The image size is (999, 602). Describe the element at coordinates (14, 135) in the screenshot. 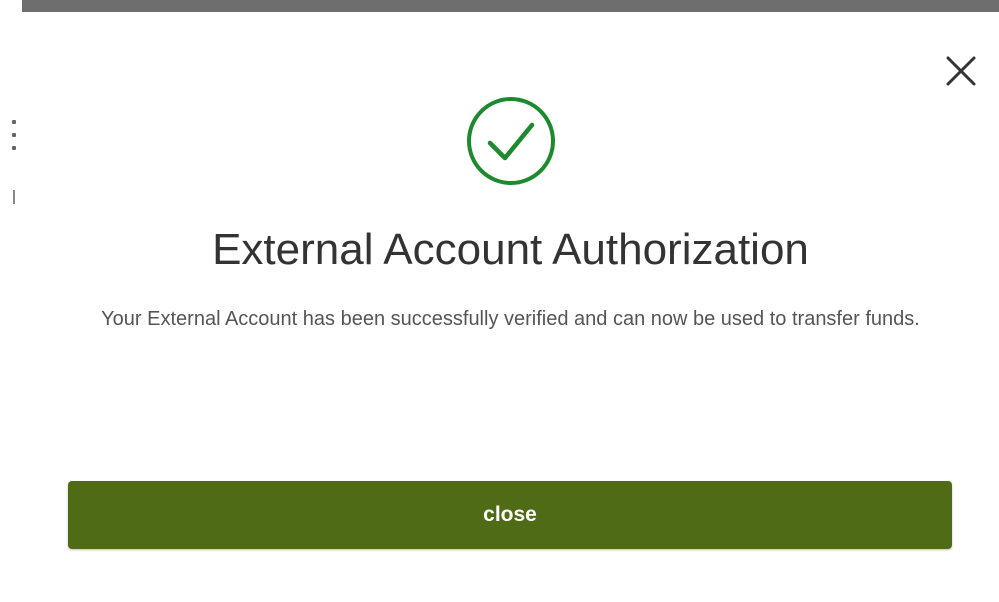

I see `backdrop-menu-dots-icon` at that location.